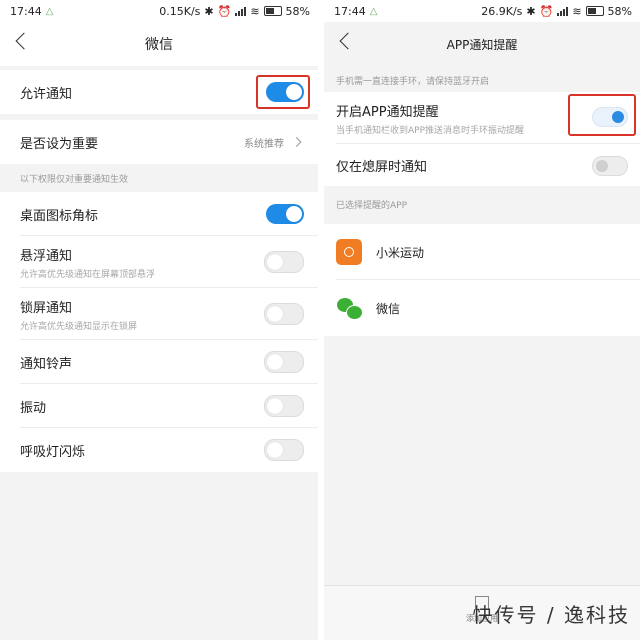 The height and width of the screenshot is (640, 640). Describe the element at coordinates (46, 94) in the screenshot. I see `allow-notifications-label: 允许通知` at that location.